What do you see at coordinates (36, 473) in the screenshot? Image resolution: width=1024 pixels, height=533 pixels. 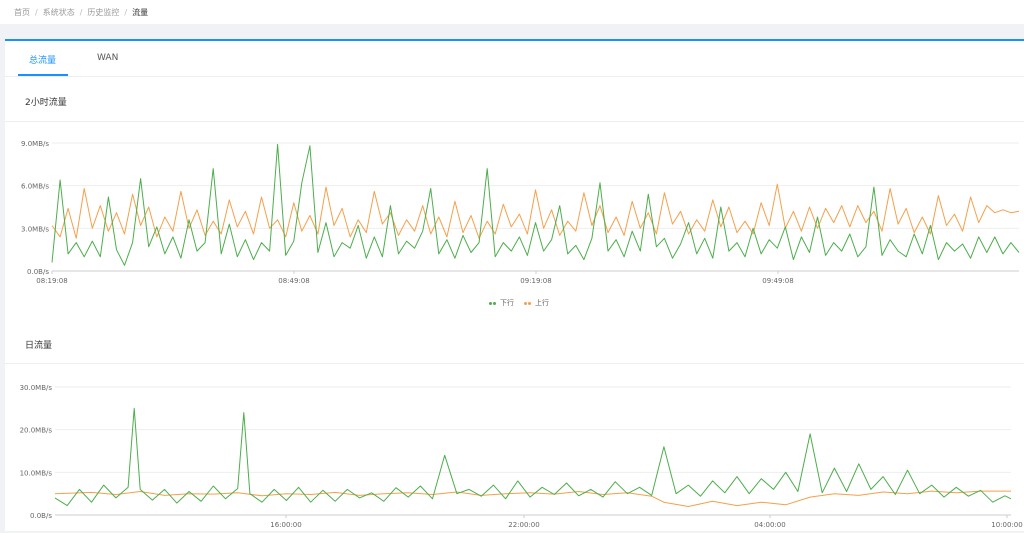 I see `y-tick-label: 10.0MB/s` at bounding box center [36, 473].